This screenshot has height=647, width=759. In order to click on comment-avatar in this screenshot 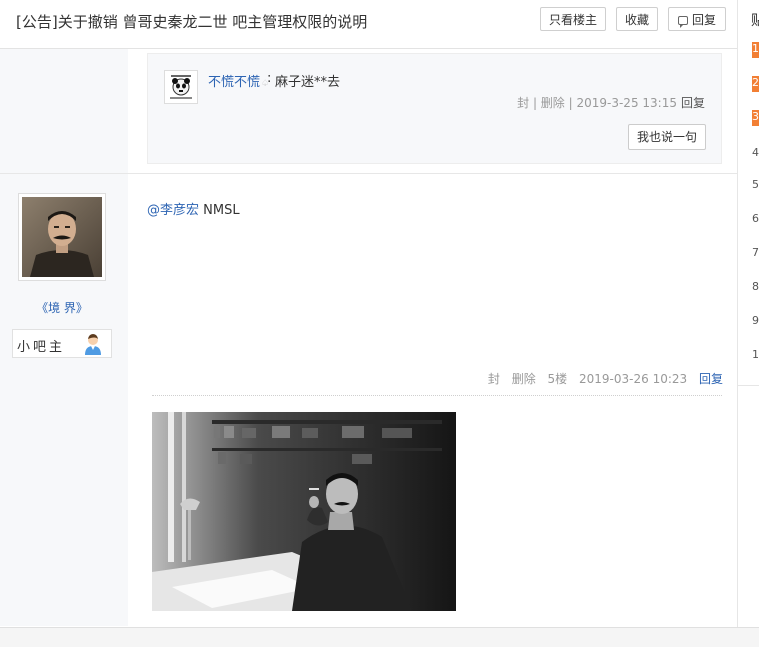, I will do `click(181, 87)`.